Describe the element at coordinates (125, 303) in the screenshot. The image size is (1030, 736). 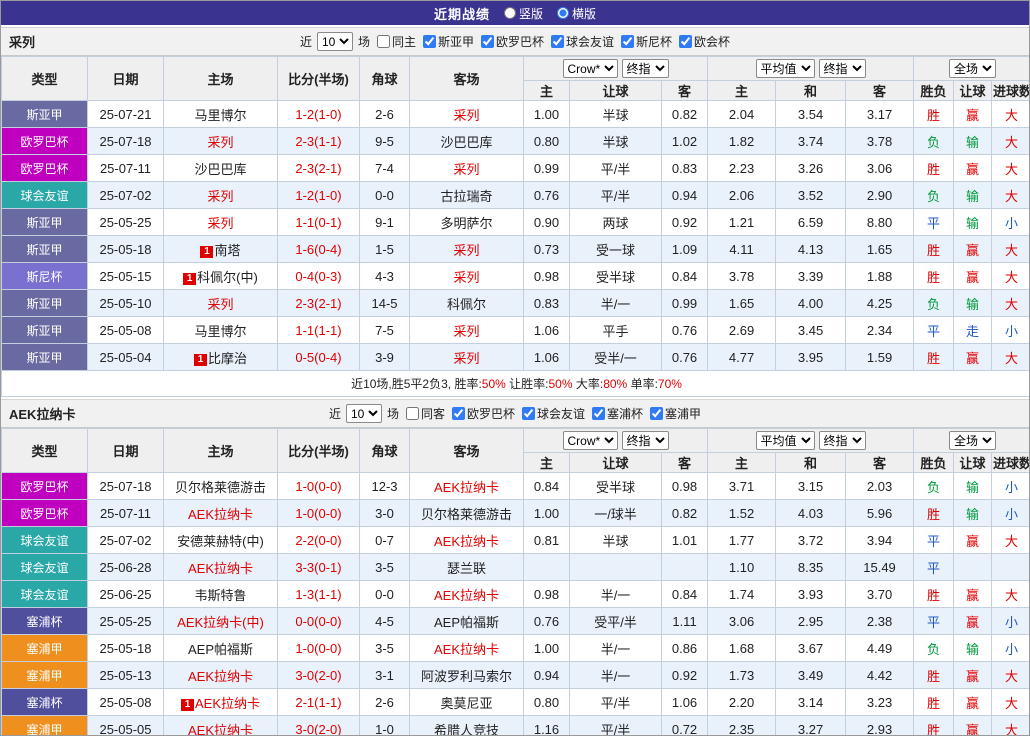
I see `match-date: 25-05-10` at that location.